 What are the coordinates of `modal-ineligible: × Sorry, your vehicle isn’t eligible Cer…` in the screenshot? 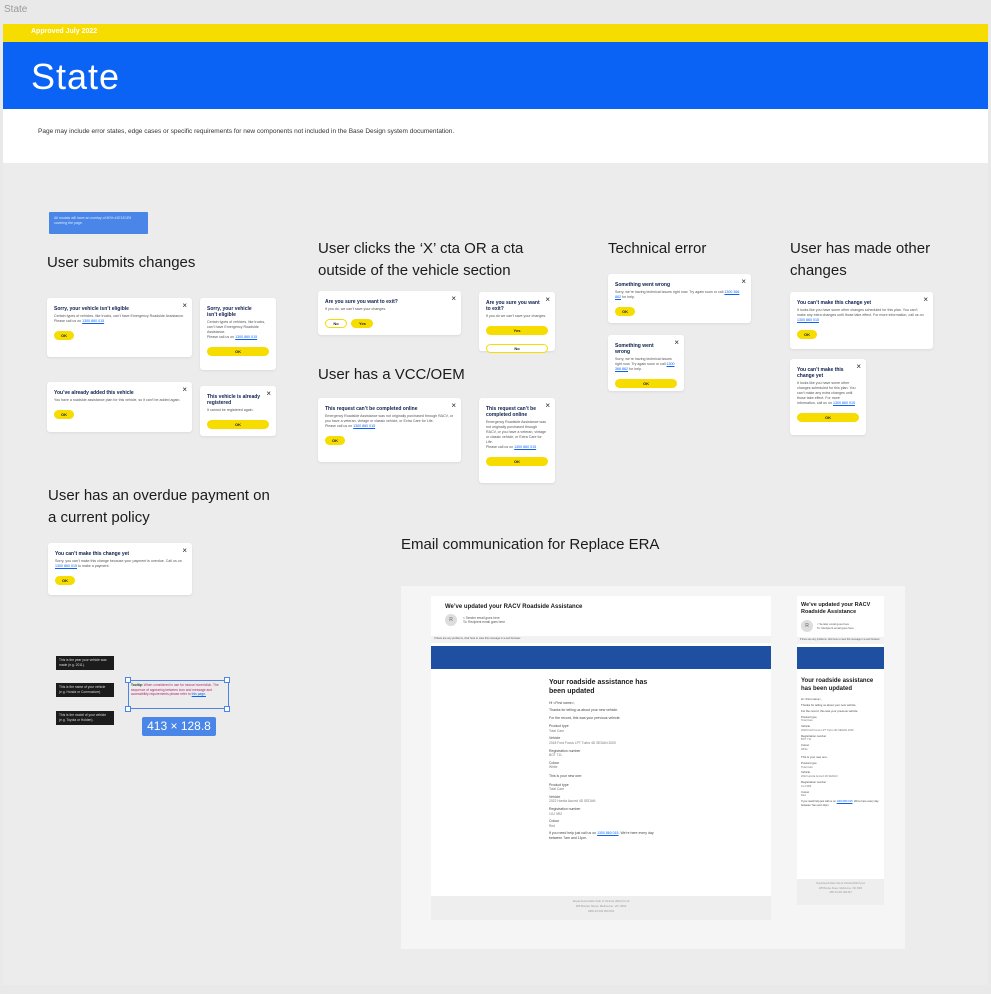 It's located at (119, 327).